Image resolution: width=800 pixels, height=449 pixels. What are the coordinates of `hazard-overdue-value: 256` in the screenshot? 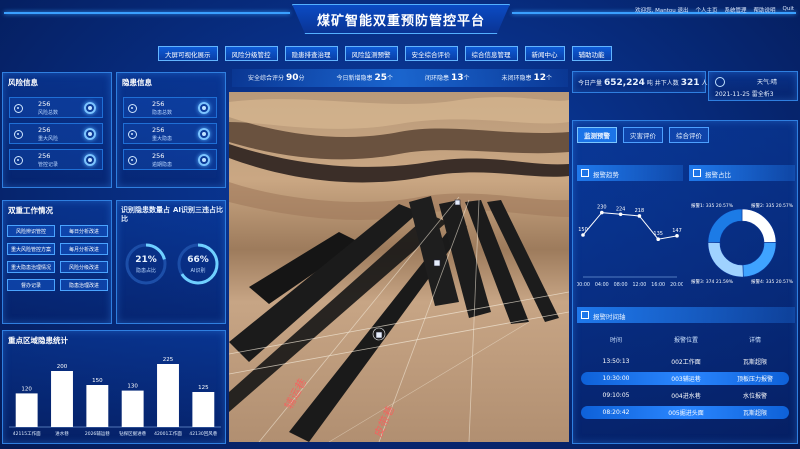 It's located at (158, 156).